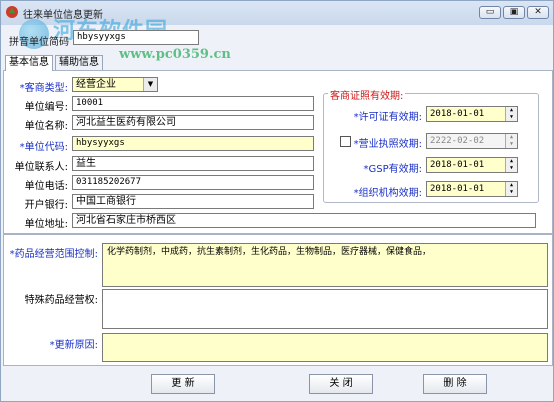 This screenshot has height=402, width=554. I want to click on update-button: 更 新, so click(183, 384).